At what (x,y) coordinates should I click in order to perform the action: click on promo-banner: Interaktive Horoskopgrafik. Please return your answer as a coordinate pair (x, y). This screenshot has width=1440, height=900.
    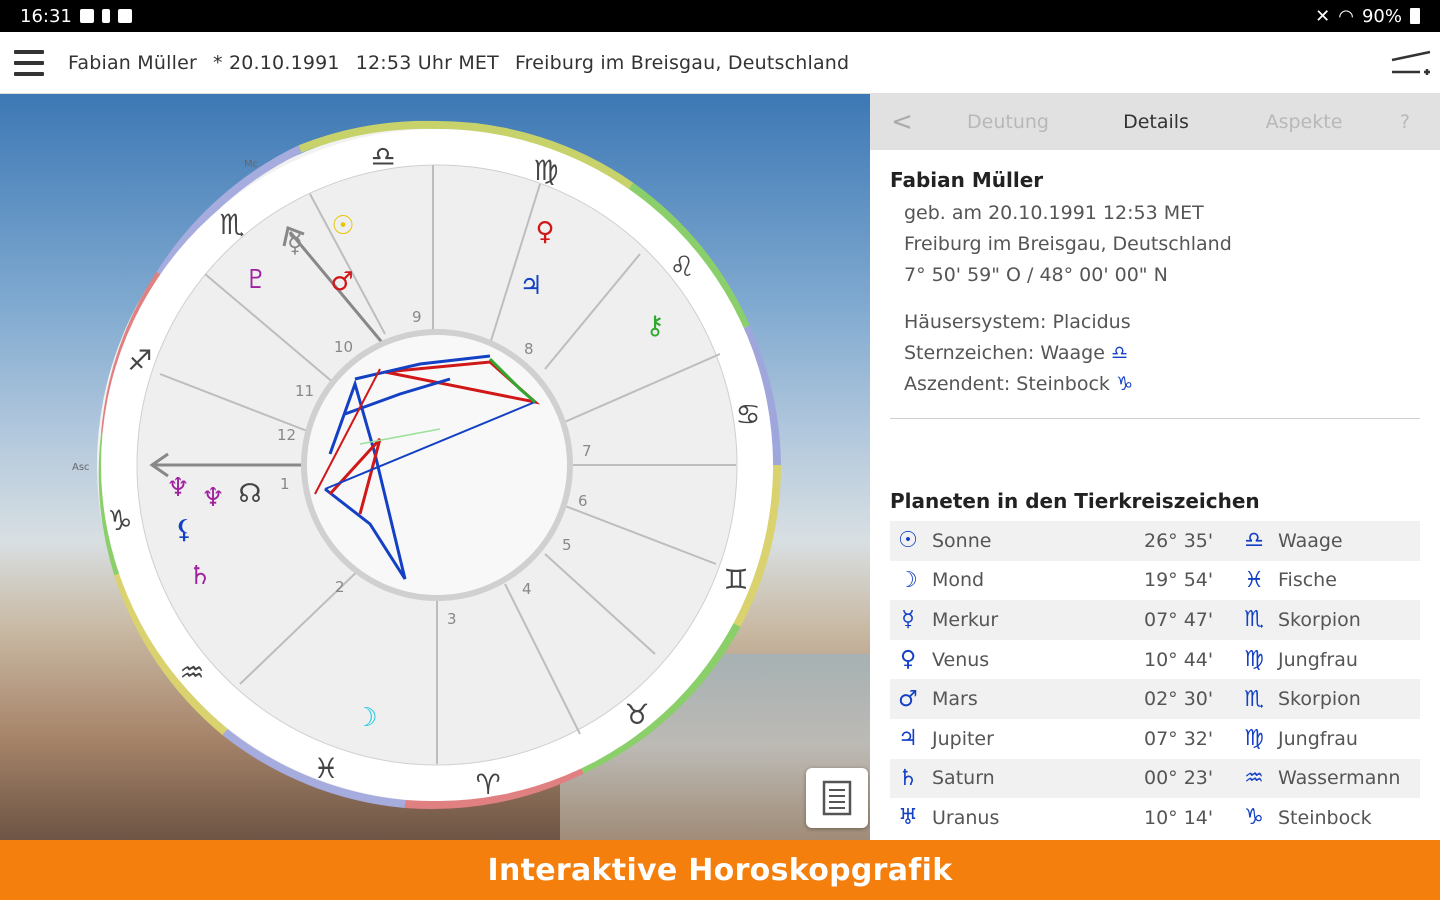
    Looking at the image, I should click on (720, 870).